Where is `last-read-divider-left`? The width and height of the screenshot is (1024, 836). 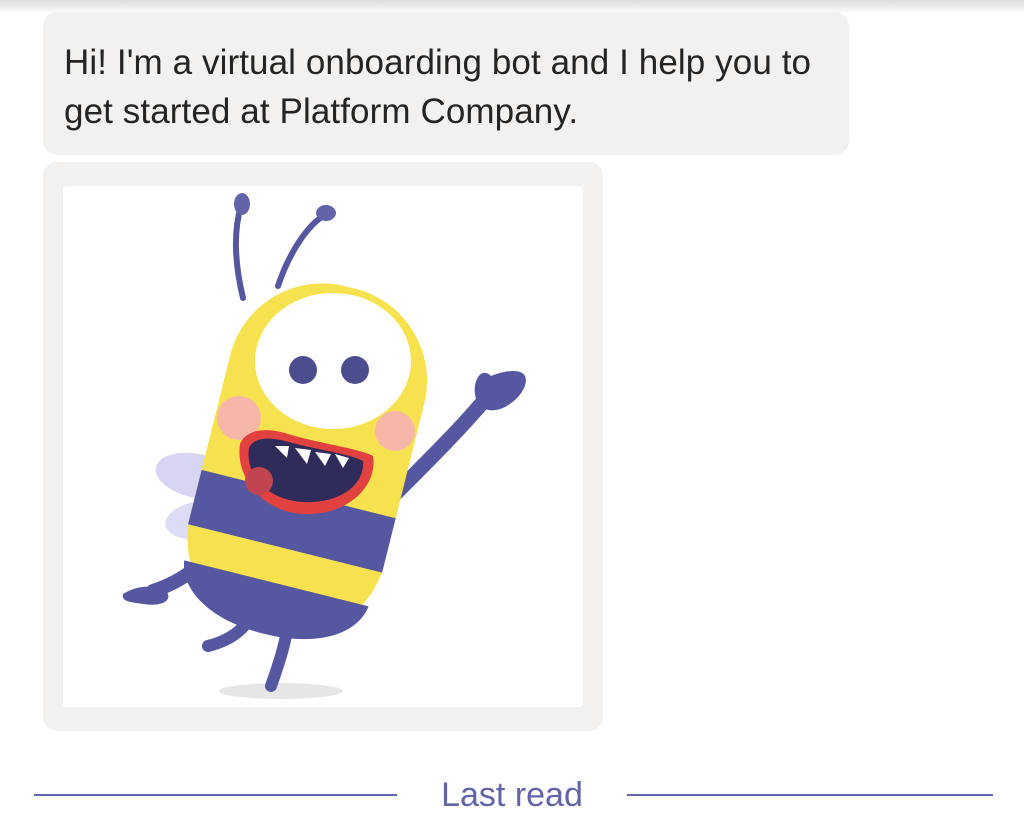 last-read-divider-left is located at coordinates (215, 795).